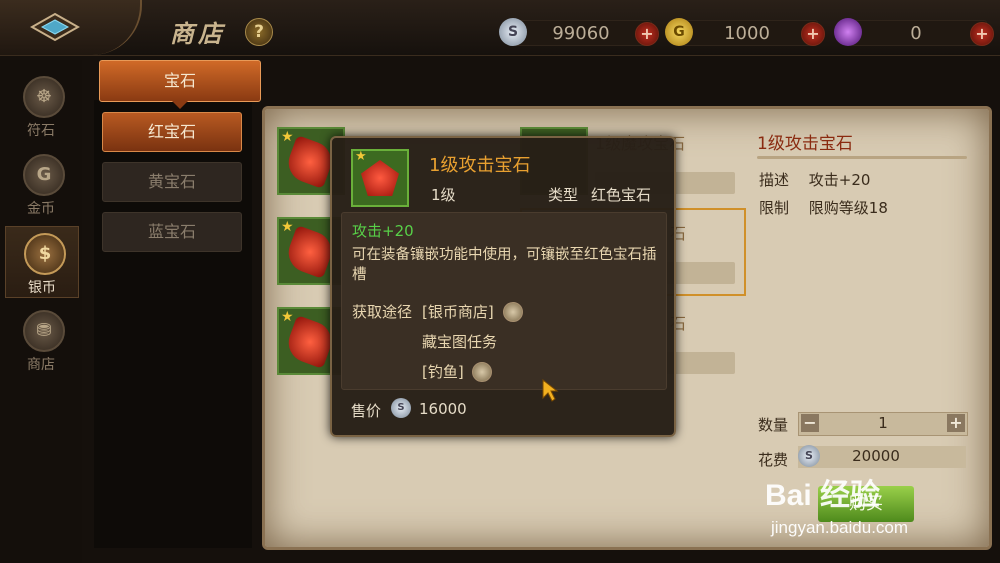  I want to click on detail-description: 描述 攻击+20, so click(814, 179).